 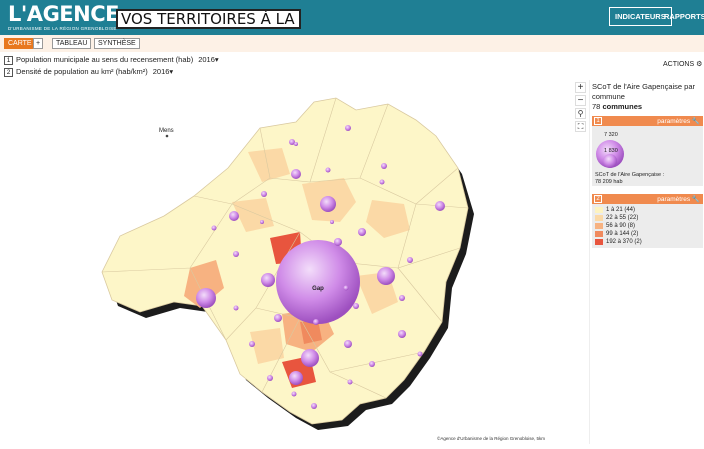 What do you see at coordinates (684, 16) in the screenshot?
I see `rapports-button: RAPPORTS` at bounding box center [684, 16].